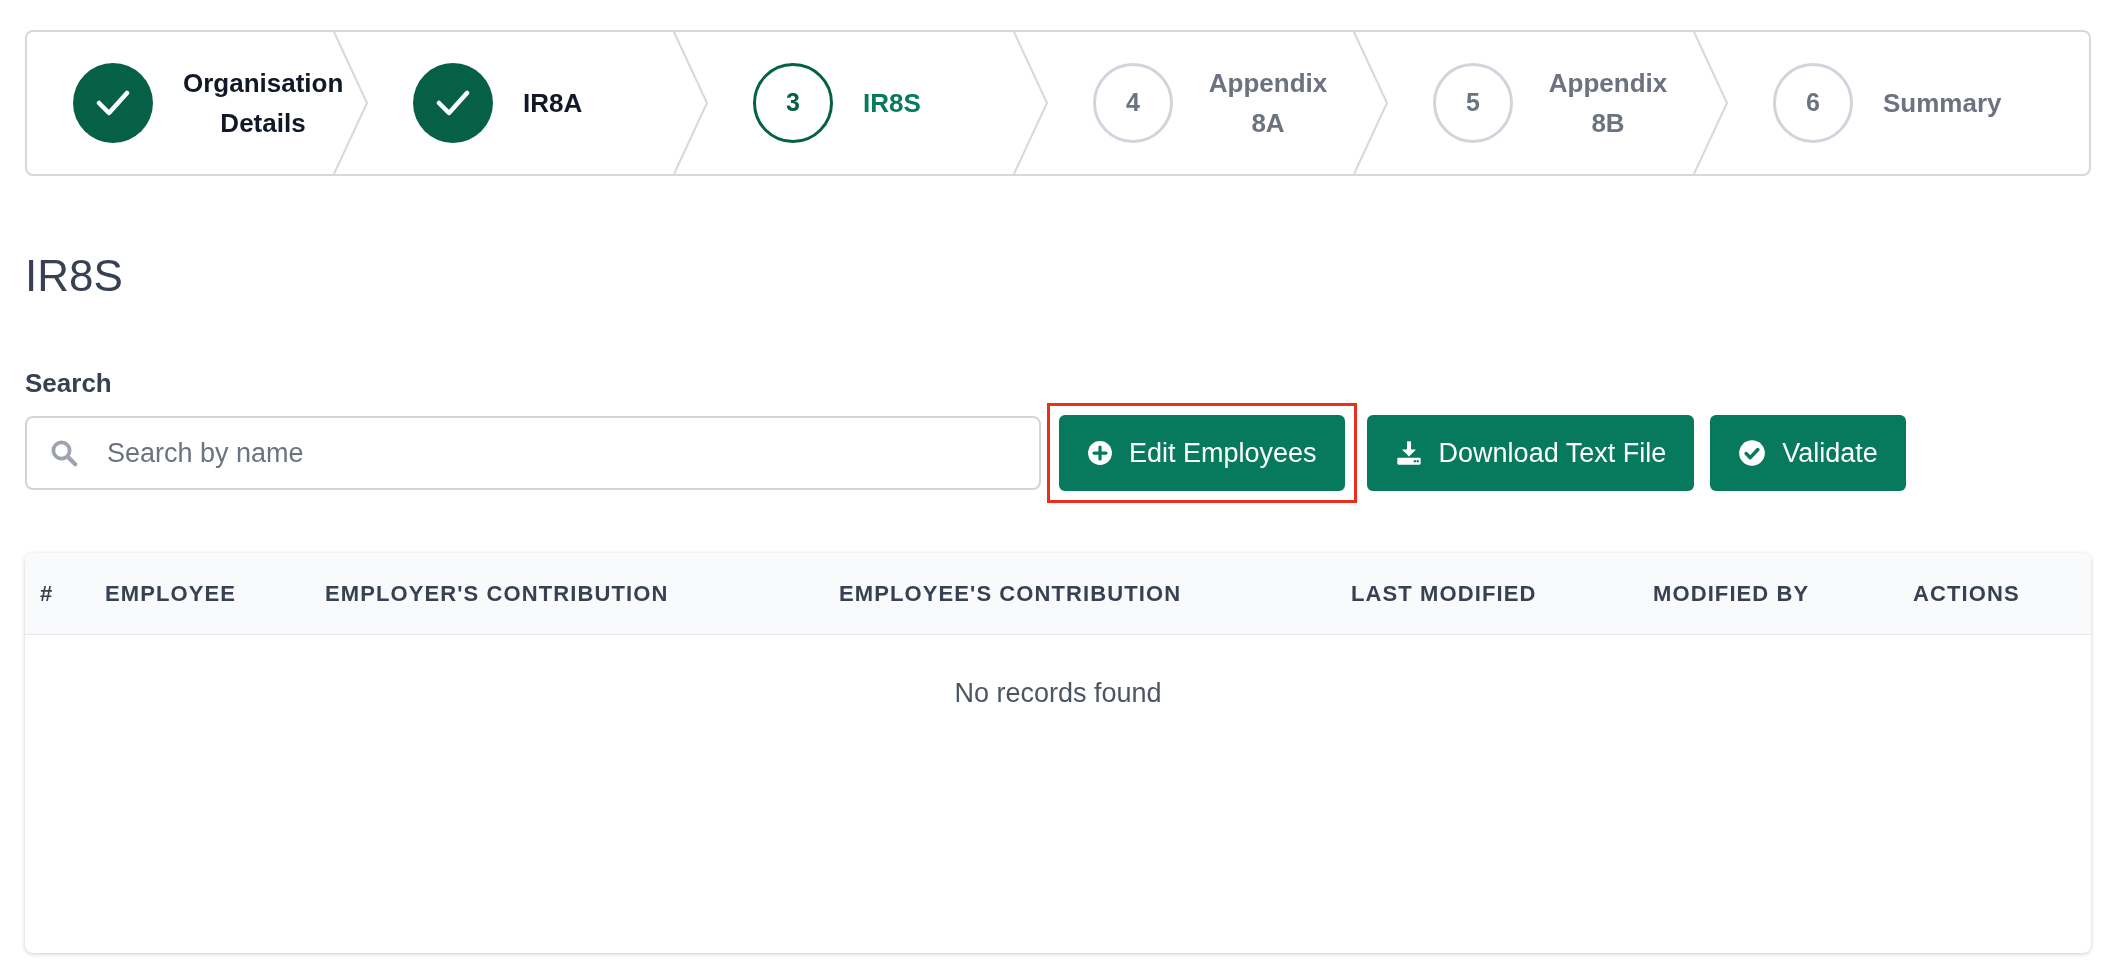  Describe the element at coordinates (1808, 453) in the screenshot. I see `action-button: Validate` at that location.